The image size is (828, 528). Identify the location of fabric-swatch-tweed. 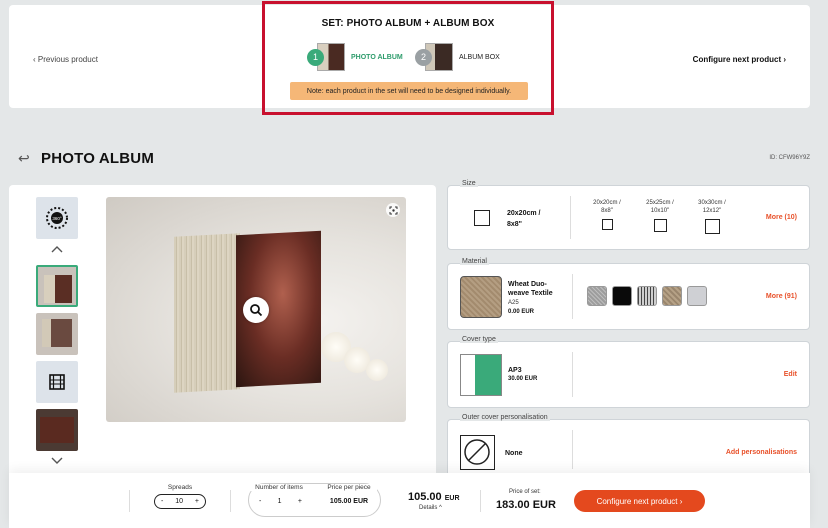
(647, 296).